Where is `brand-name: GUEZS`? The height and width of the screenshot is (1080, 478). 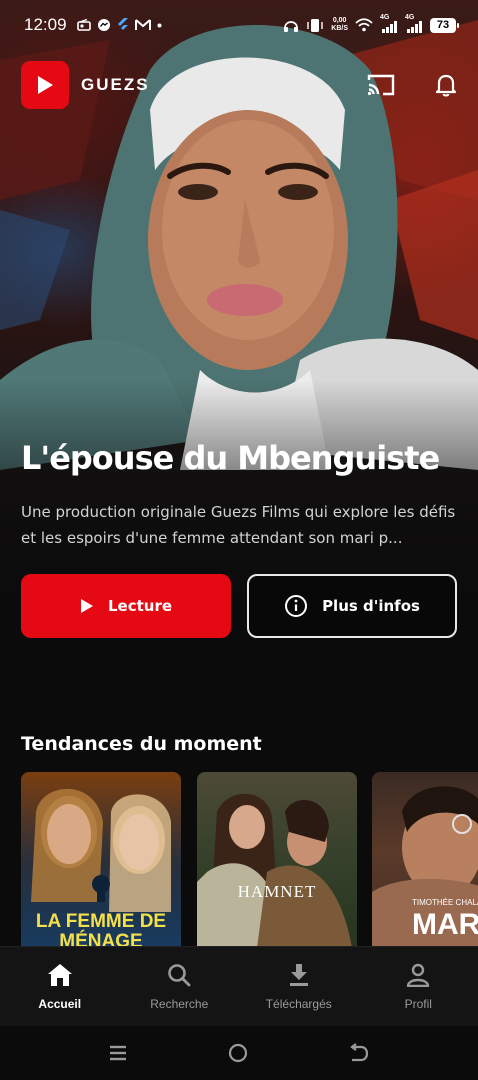
brand-name: GUEZS is located at coordinates (115, 84).